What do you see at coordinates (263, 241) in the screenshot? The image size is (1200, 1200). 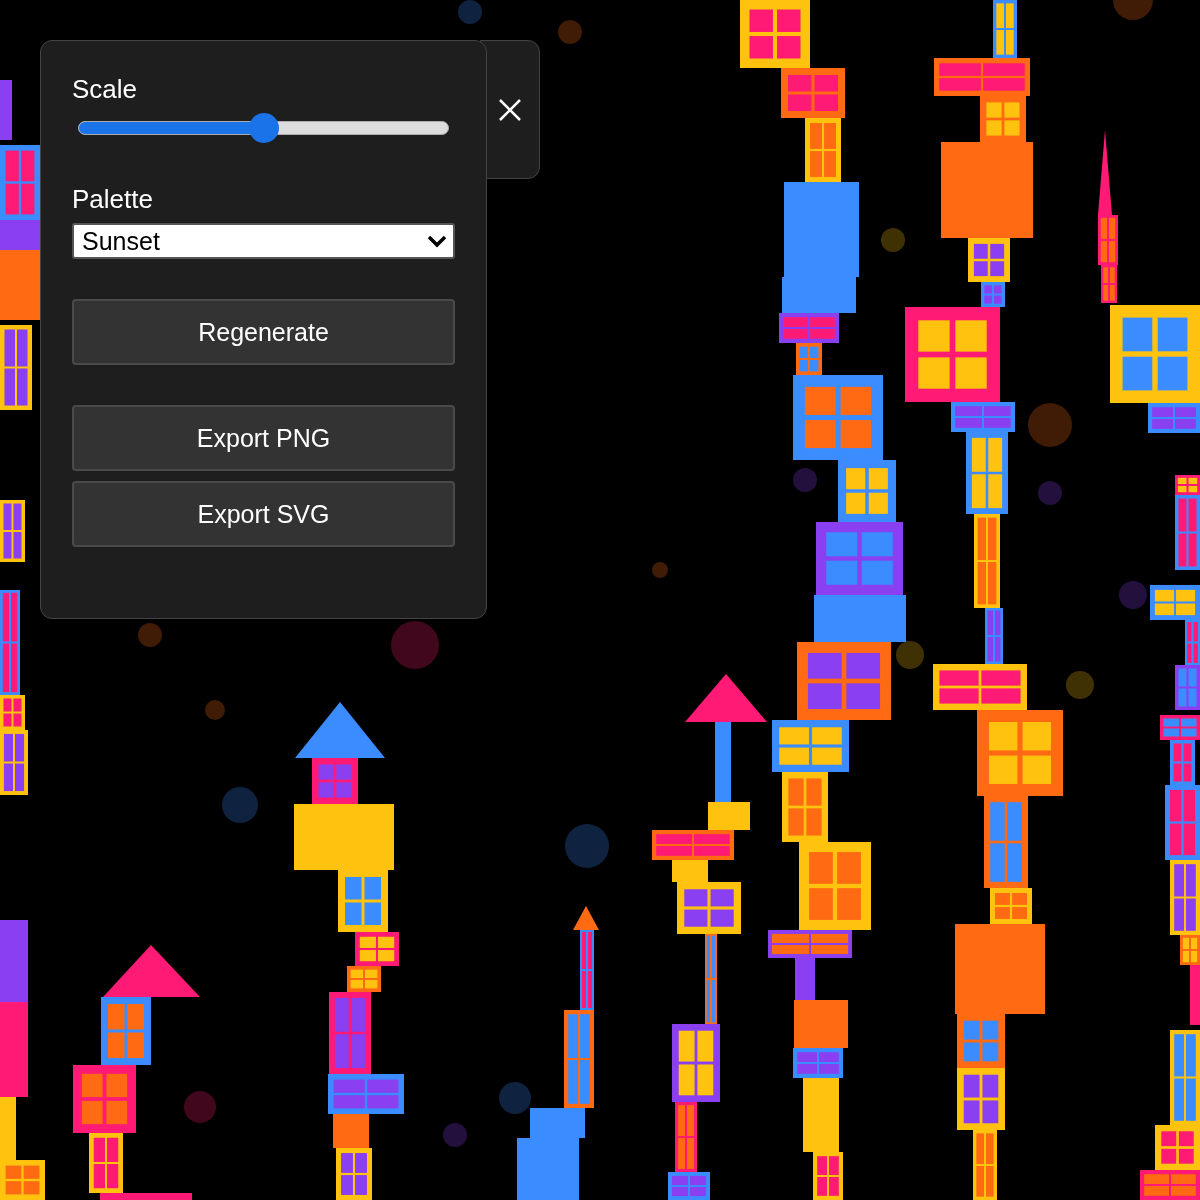 I see `palette-dropdown: Sunset` at bounding box center [263, 241].